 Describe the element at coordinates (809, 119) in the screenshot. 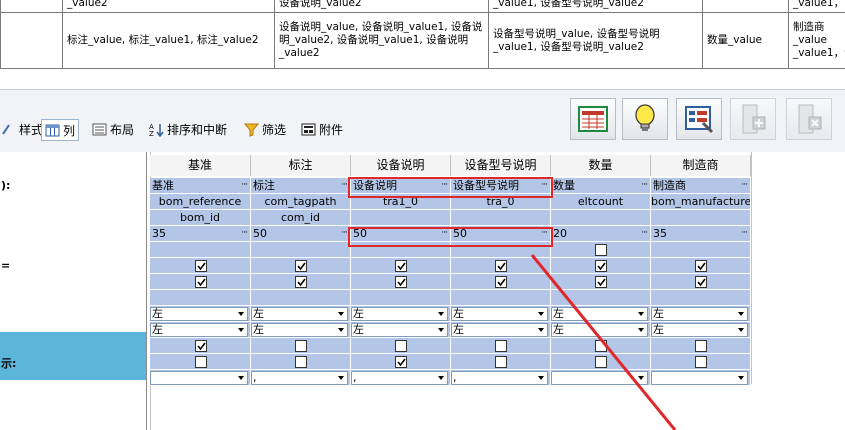

I see `delete-column-button` at that location.